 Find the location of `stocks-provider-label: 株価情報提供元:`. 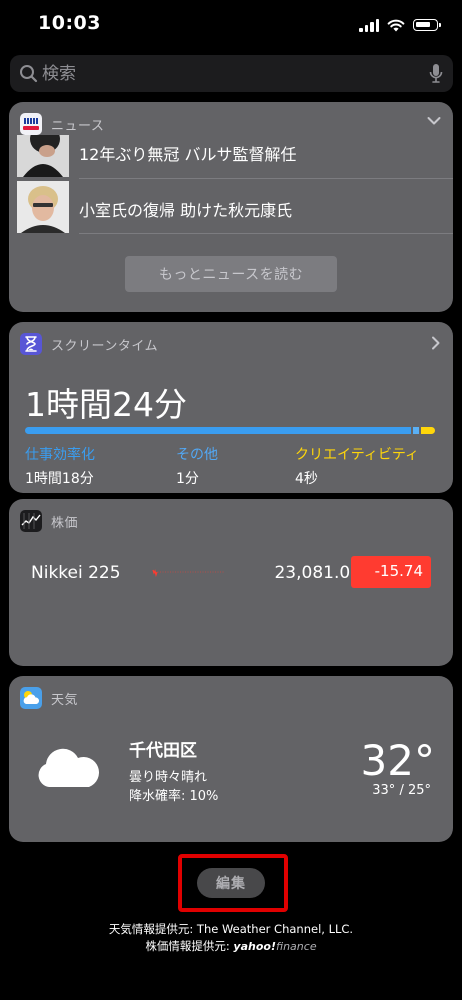

stocks-provider-label: 株価情報提供元: is located at coordinates (187, 946).